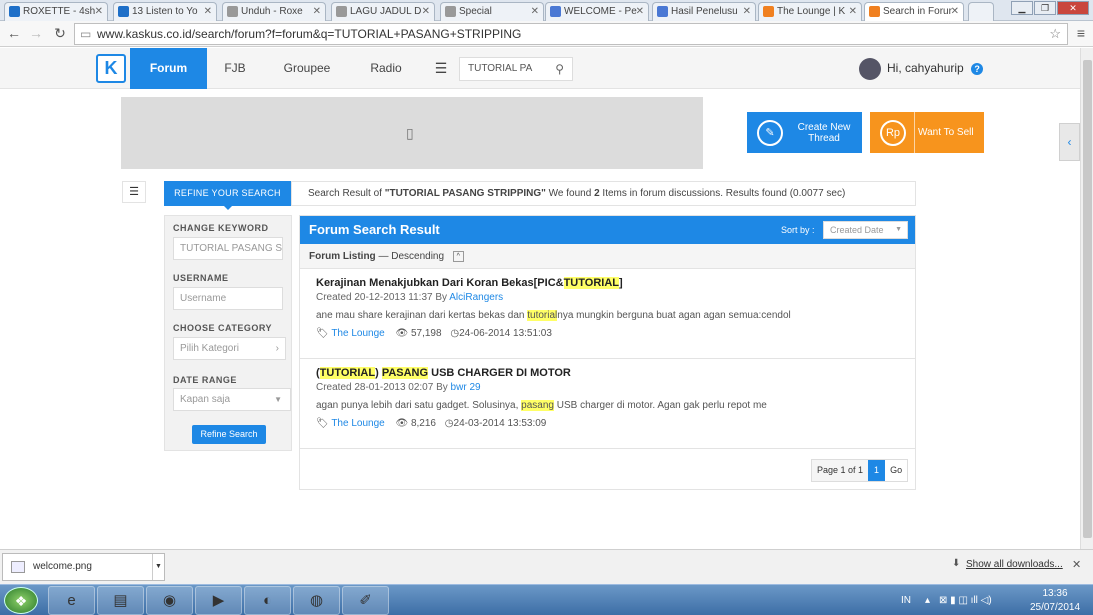 The image size is (1093, 615). I want to click on list-view-icon: ☰, so click(134, 192).